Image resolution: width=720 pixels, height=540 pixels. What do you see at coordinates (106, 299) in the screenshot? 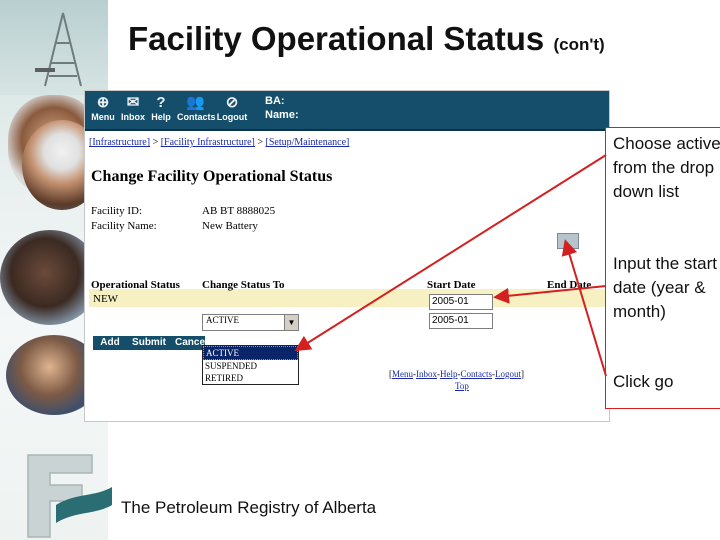
I see `current-status-value: NEW` at bounding box center [106, 299].